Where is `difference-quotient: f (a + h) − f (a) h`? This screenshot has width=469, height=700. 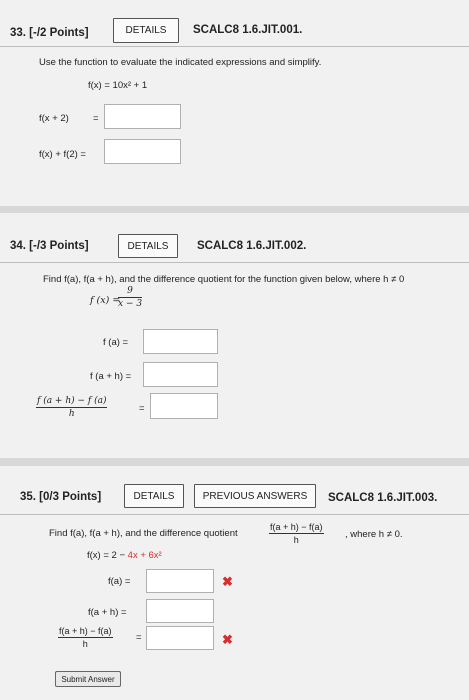 difference-quotient: f (a + h) − f (a) h is located at coordinates (72, 407).